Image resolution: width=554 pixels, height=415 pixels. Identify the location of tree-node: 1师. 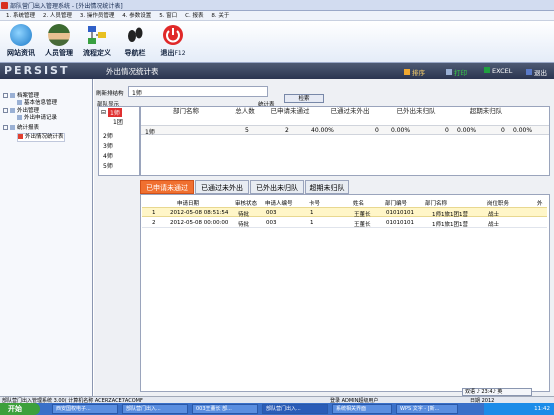
(115, 112).